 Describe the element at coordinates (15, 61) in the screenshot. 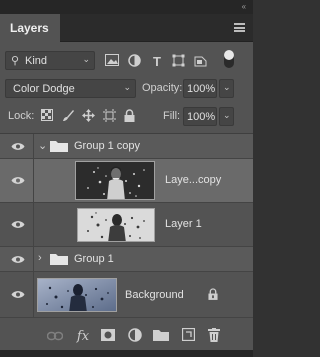

I see `search-icon: ⚲` at that location.